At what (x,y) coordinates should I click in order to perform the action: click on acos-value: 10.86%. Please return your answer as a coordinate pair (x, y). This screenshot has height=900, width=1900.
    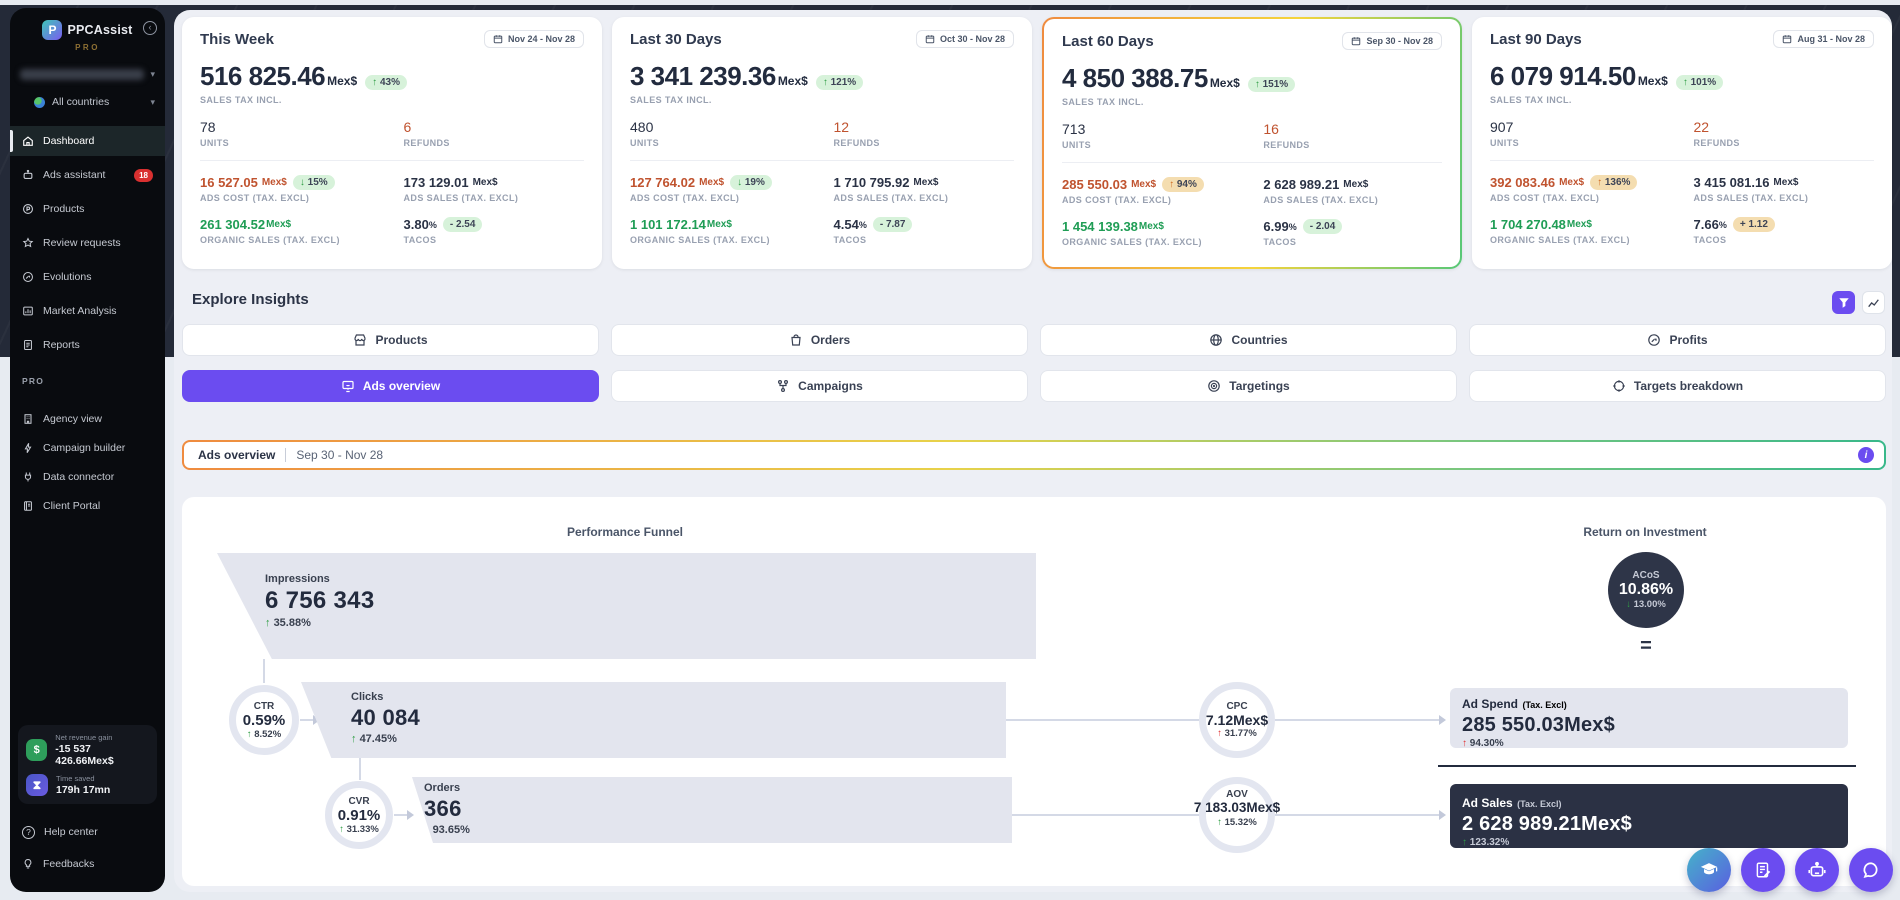
    Looking at the image, I should click on (1646, 589).